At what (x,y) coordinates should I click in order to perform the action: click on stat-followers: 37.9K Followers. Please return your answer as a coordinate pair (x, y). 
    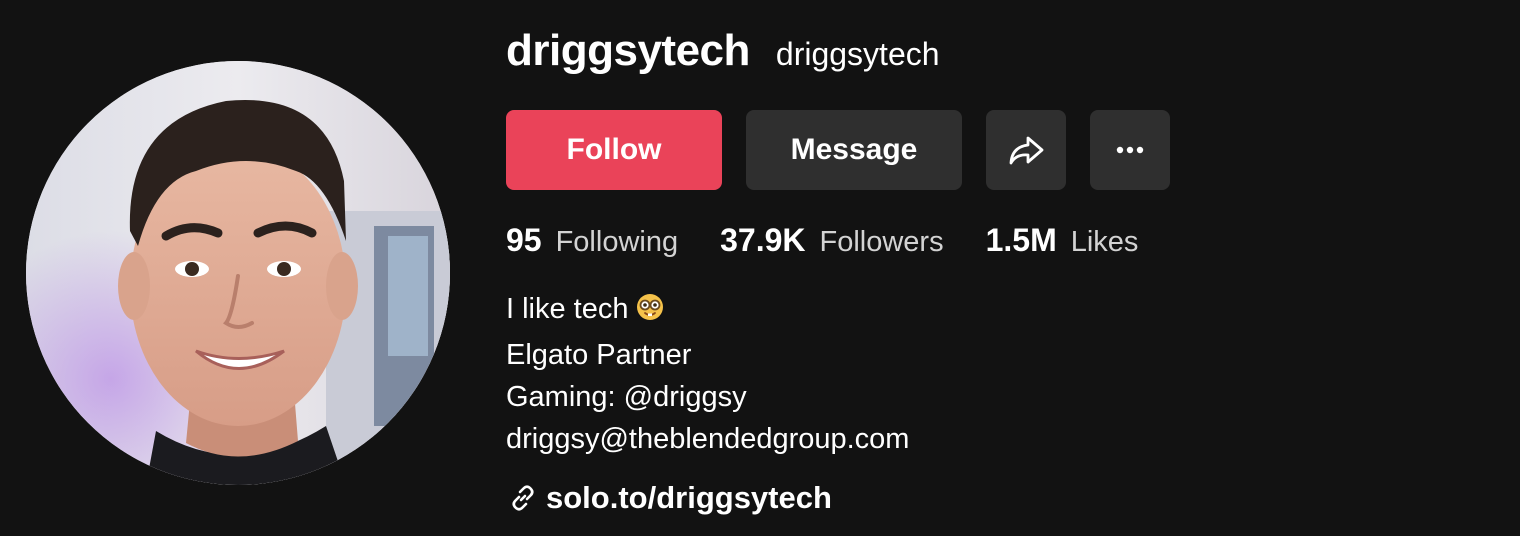
    Looking at the image, I should click on (831, 240).